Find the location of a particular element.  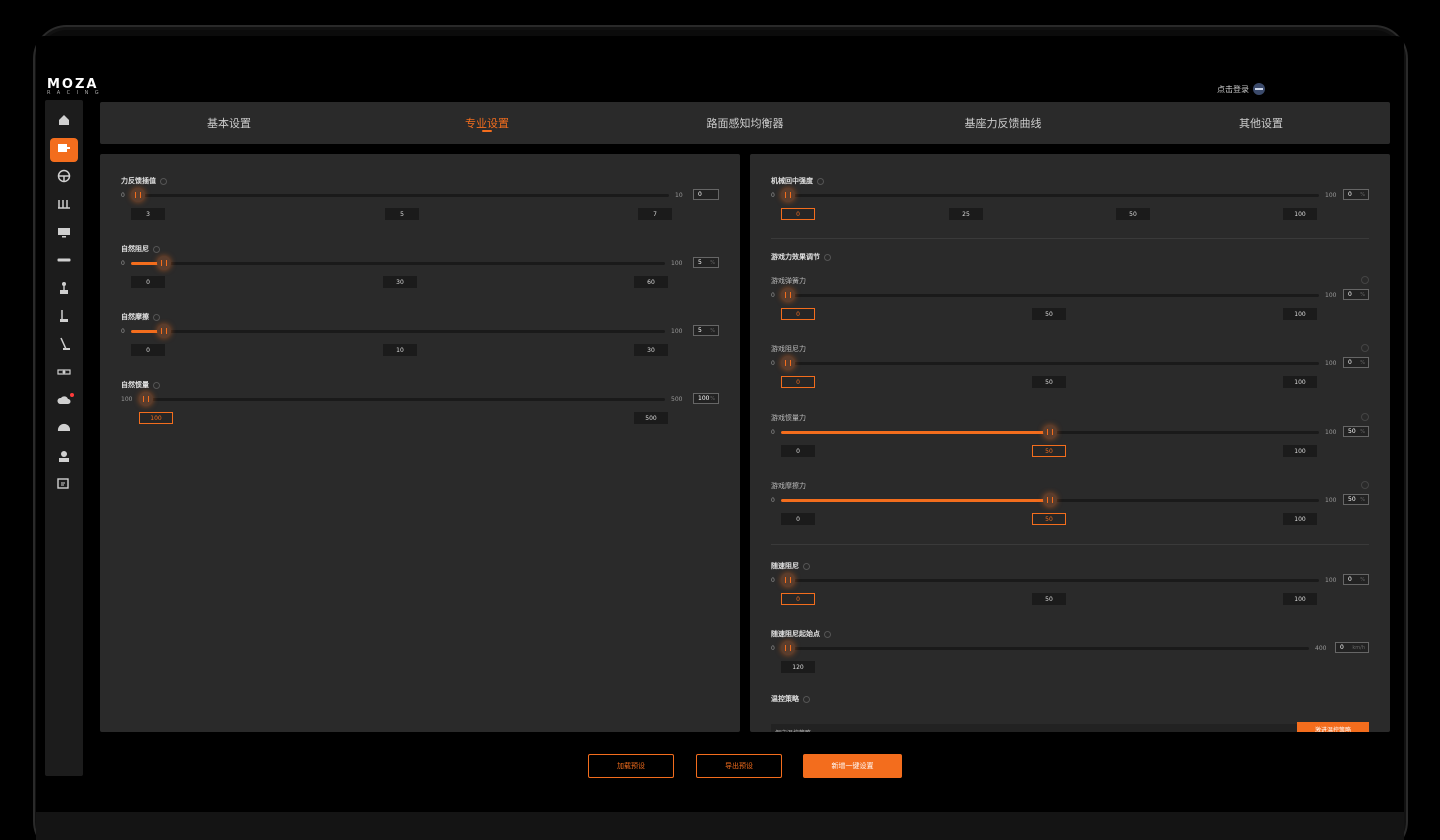

game-friction-slider-track is located at coordinates (1050, 500).